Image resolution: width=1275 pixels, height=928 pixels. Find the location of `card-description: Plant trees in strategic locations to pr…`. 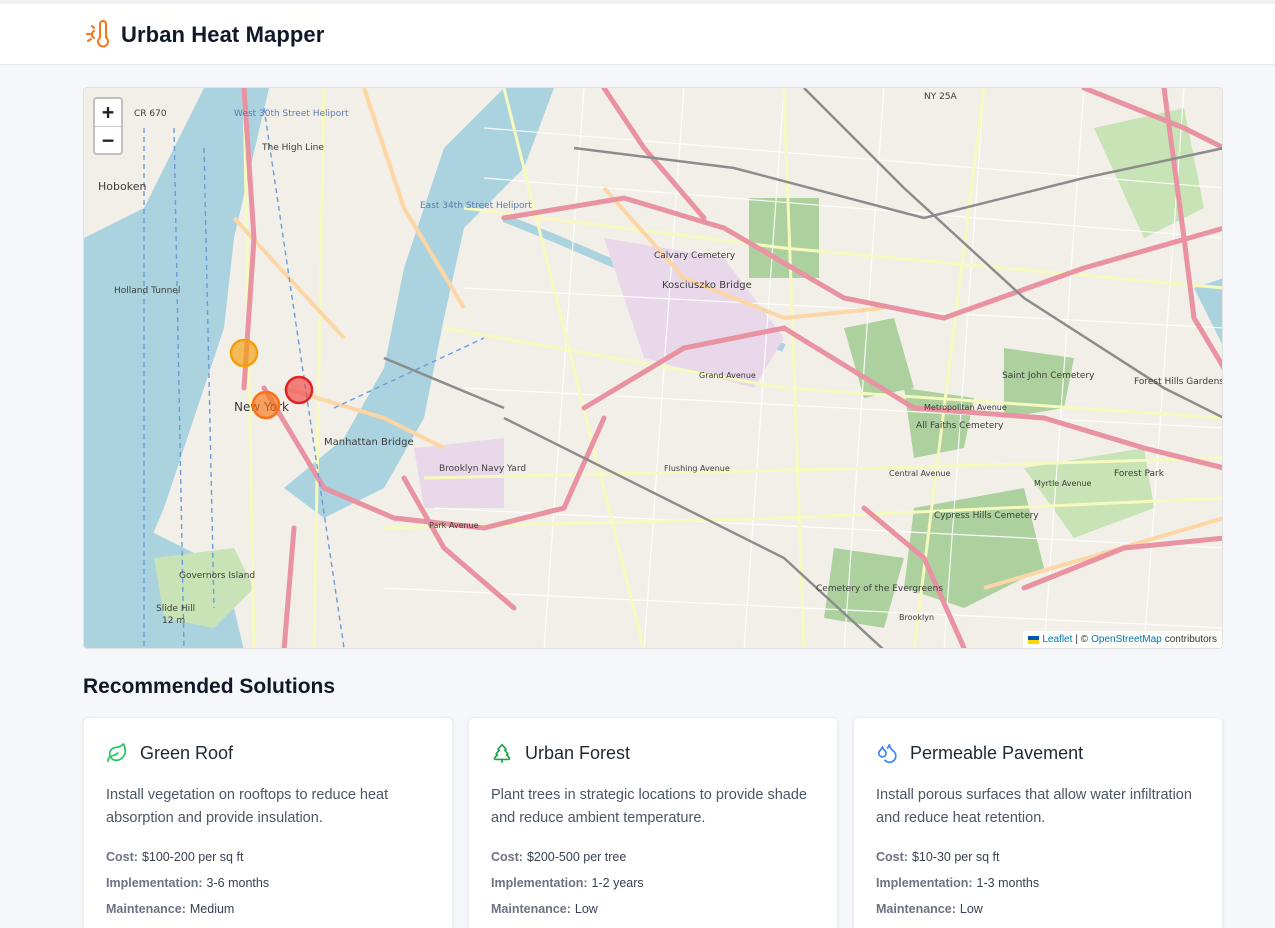

card-description: Plant trees in strategic locations to pr… is located at coordinates (649, 806).